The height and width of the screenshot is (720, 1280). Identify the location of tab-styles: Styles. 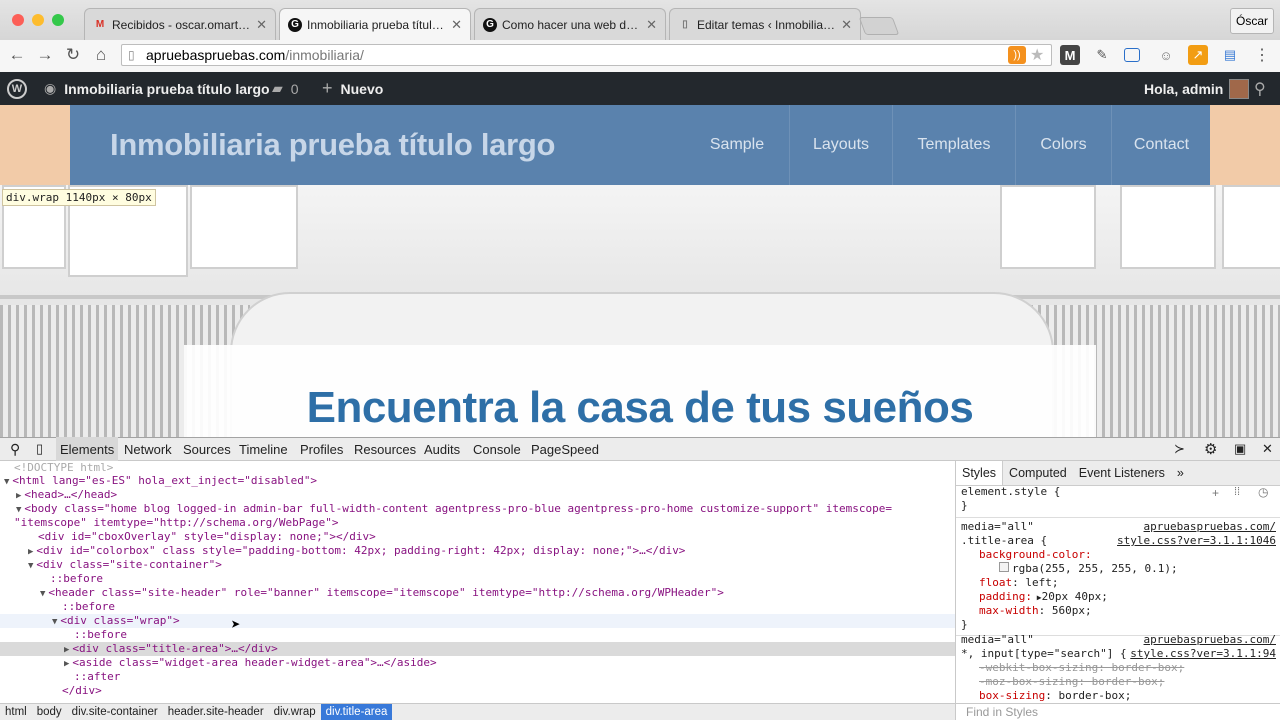
(980, 473).